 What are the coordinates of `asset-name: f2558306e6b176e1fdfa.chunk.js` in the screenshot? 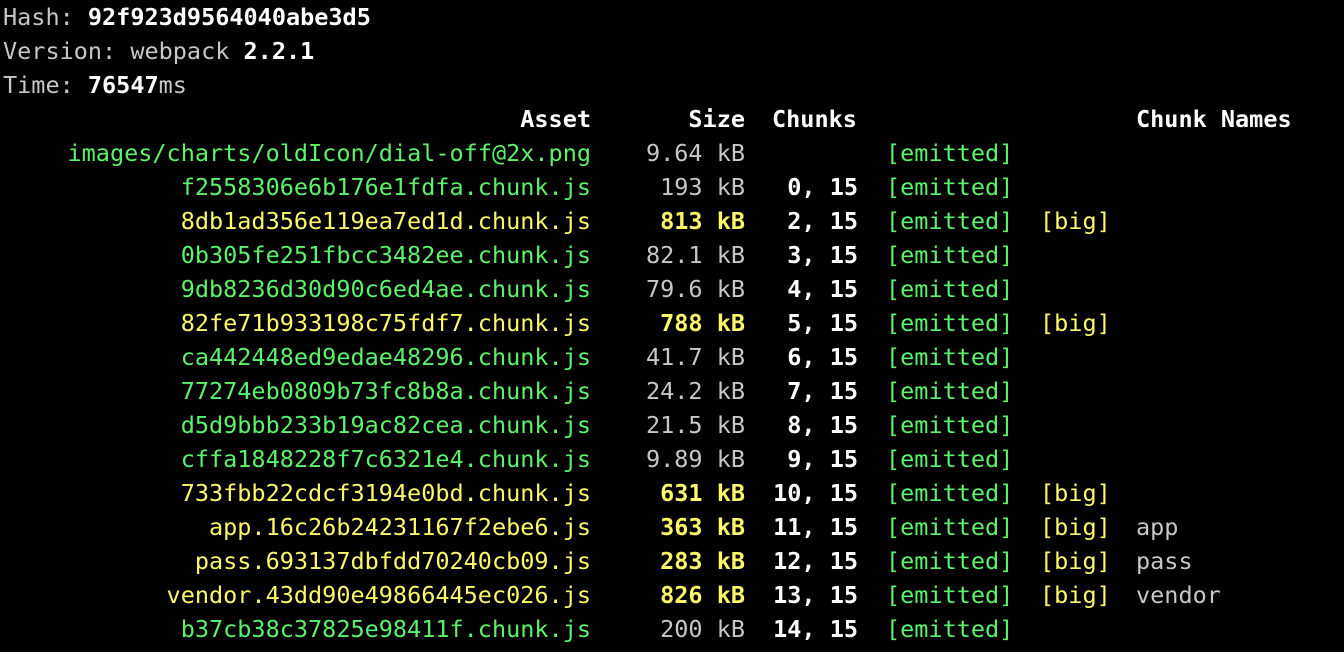 It's located at (385, 187).